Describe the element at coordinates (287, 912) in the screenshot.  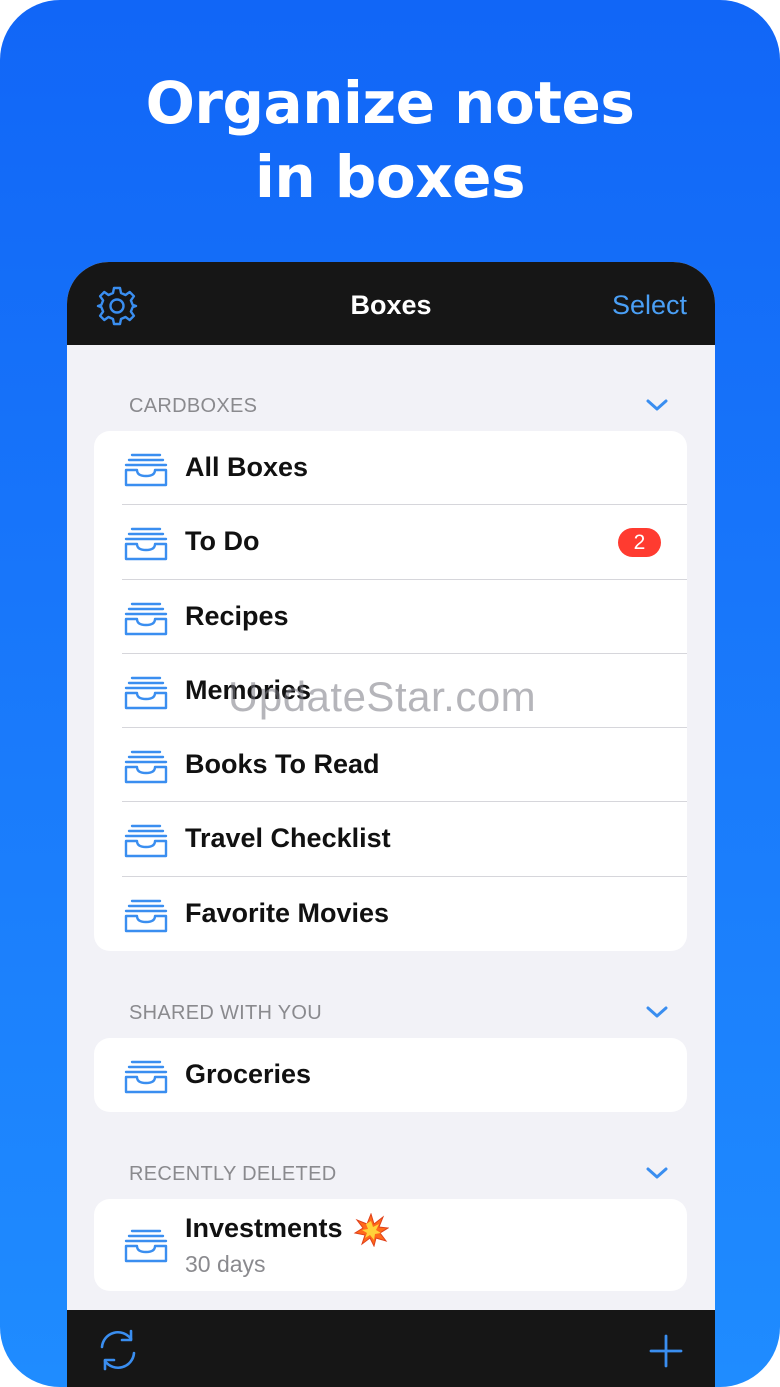
I see `list-item-label: Favorite Movies` at that location.